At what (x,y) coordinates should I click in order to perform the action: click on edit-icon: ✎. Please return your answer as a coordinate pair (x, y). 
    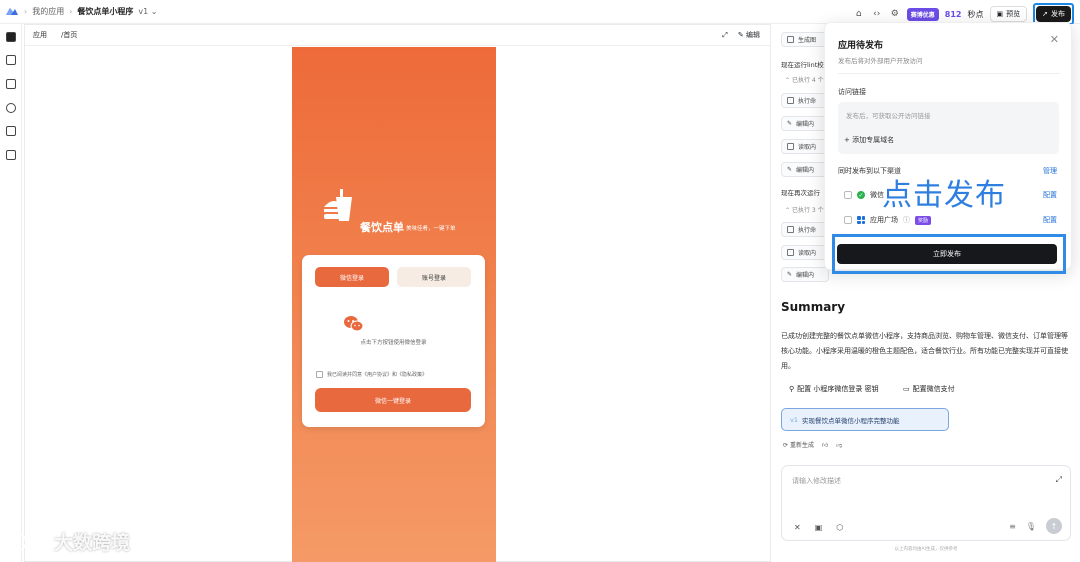
    Looking at the image, I should click on (740, 35).